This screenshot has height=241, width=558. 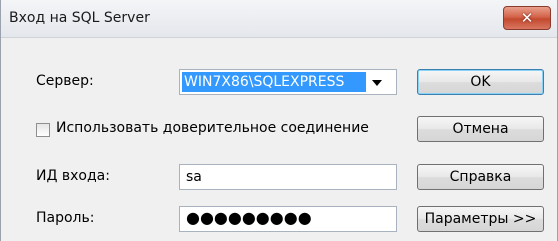 I want to click on chevron-down-icon, so click(x=377, y=83).